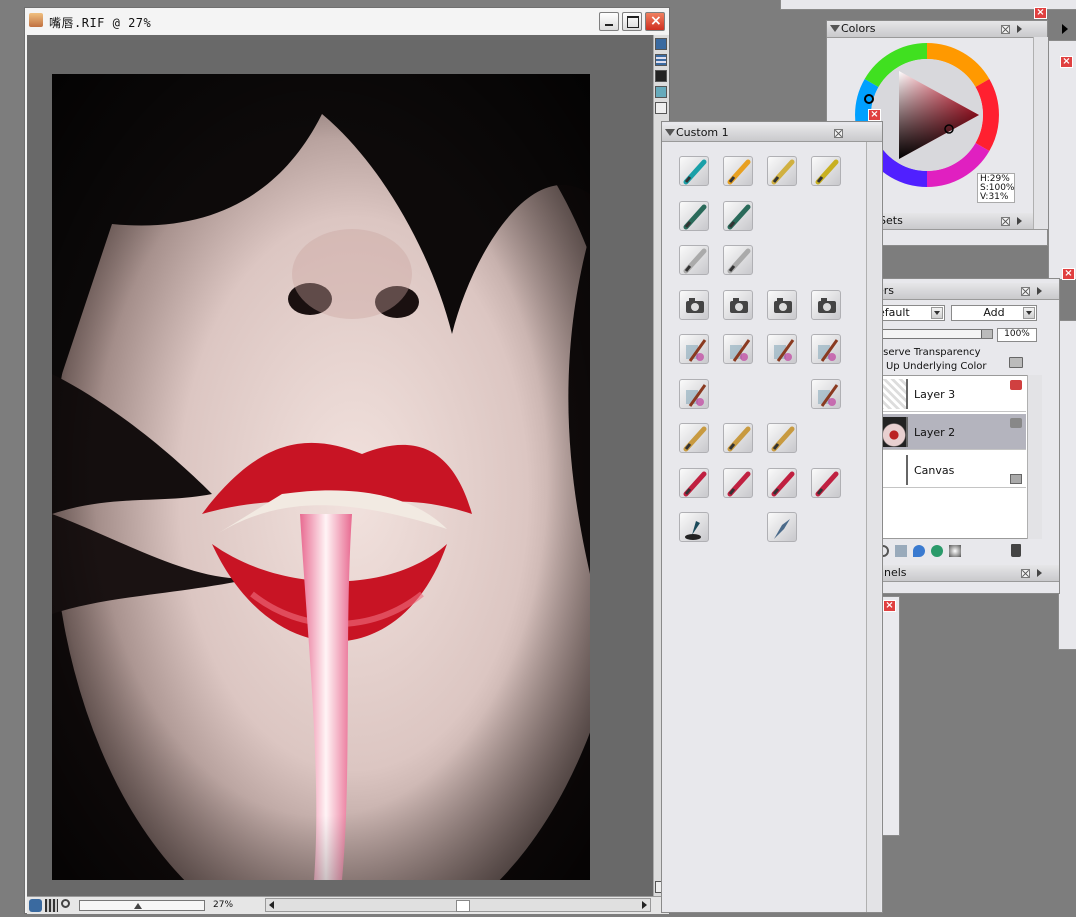 The height and width of the screenshot is (917, 1076). Describe the element at coordinates (953, 394) in the screenshot. I see `layer-row-layer-3: Layer 3` at that location.